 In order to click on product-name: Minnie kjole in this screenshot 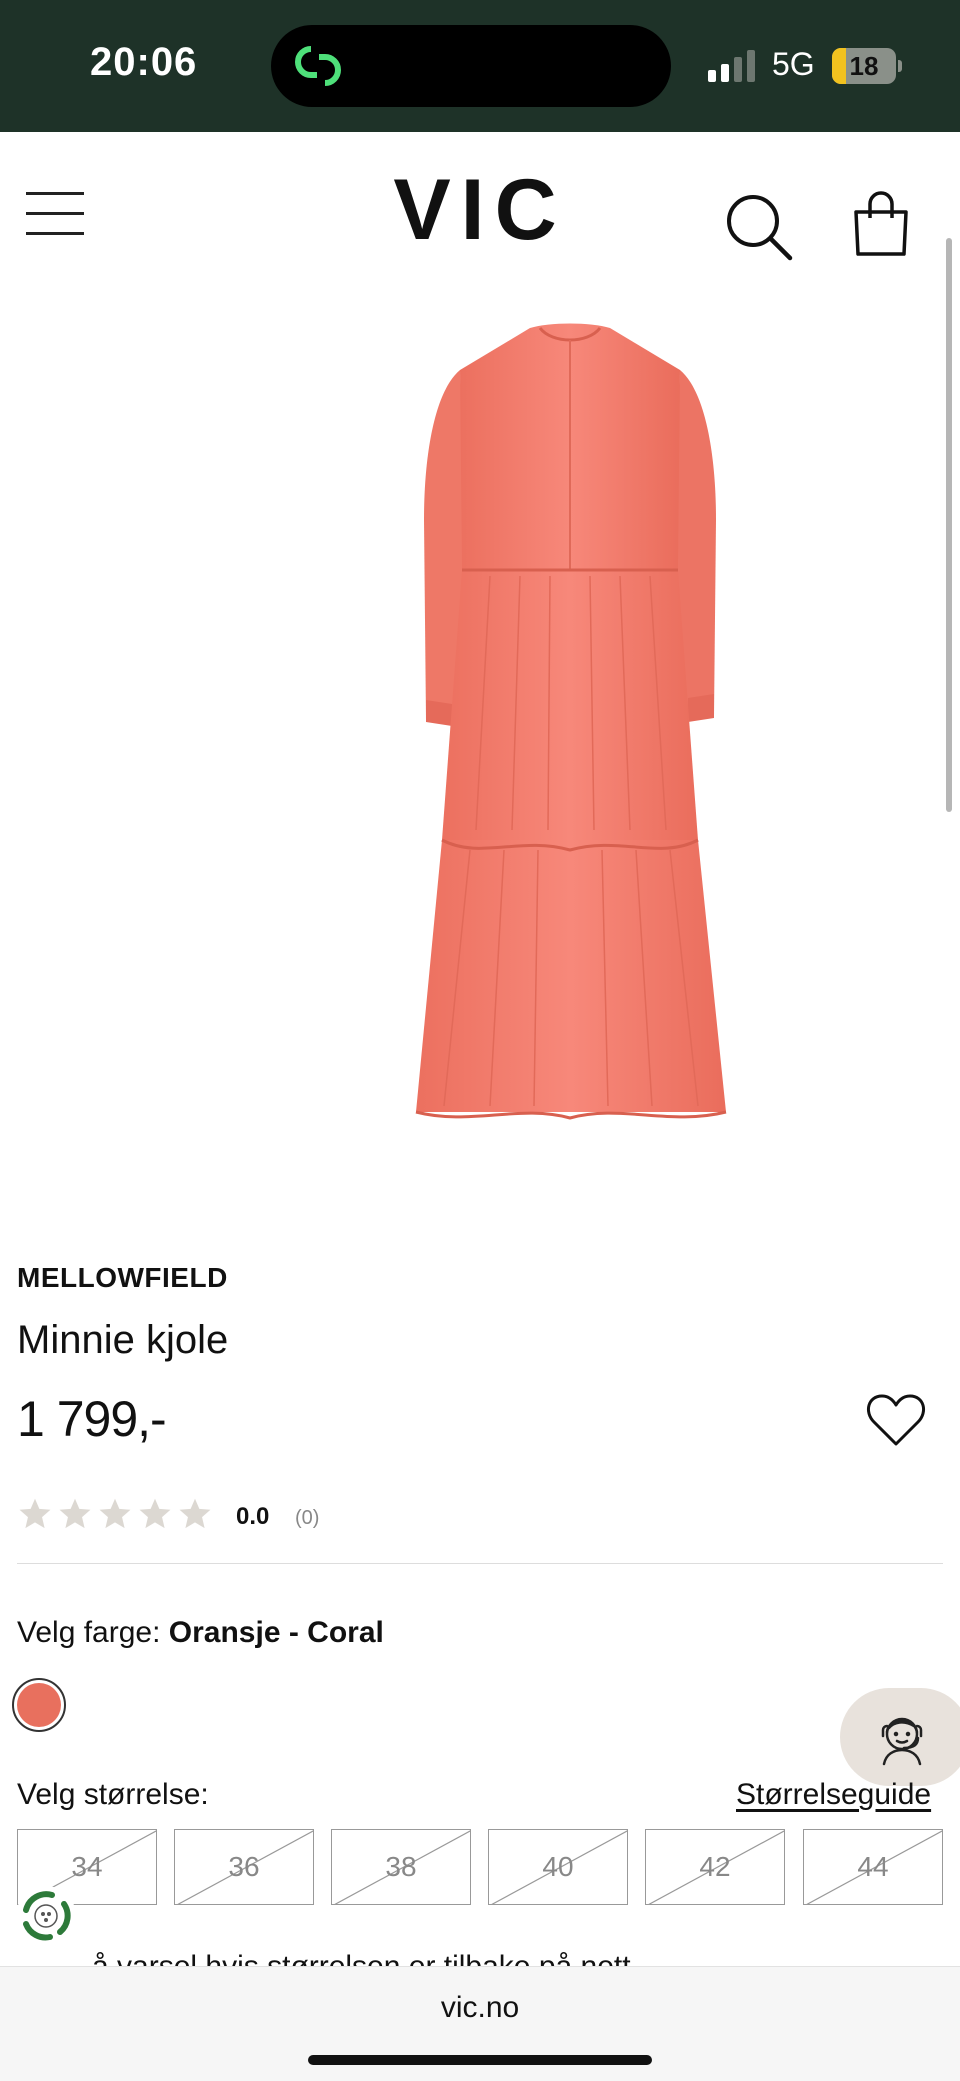, I will do `click(123, 1340)`.